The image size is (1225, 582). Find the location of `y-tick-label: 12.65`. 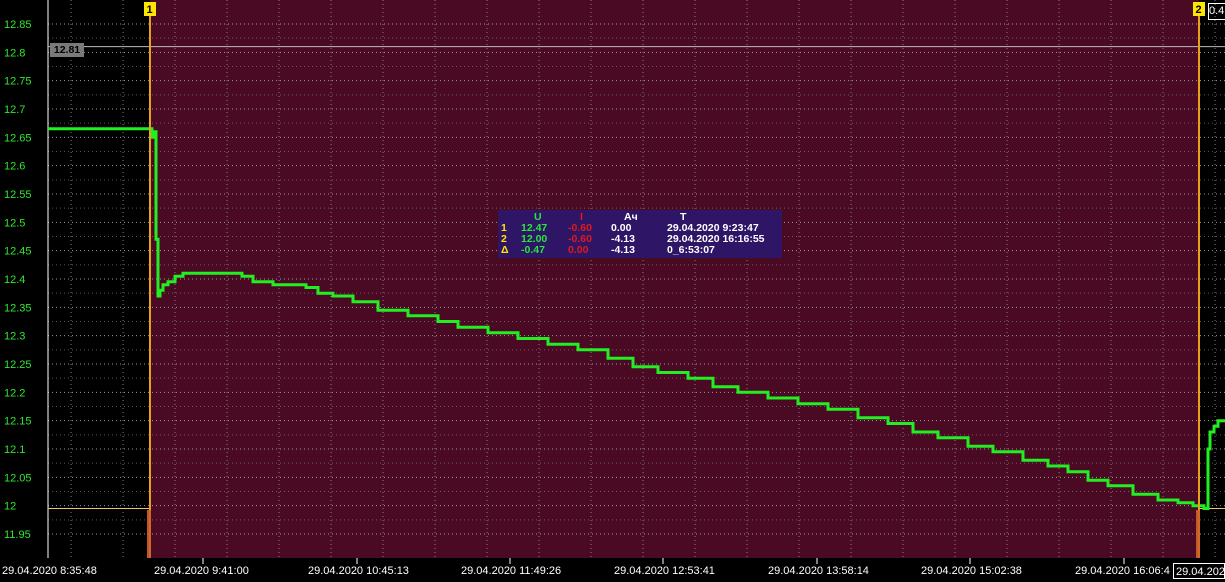

y-tick-label: 12.65 is located at coordinates (18, 138).